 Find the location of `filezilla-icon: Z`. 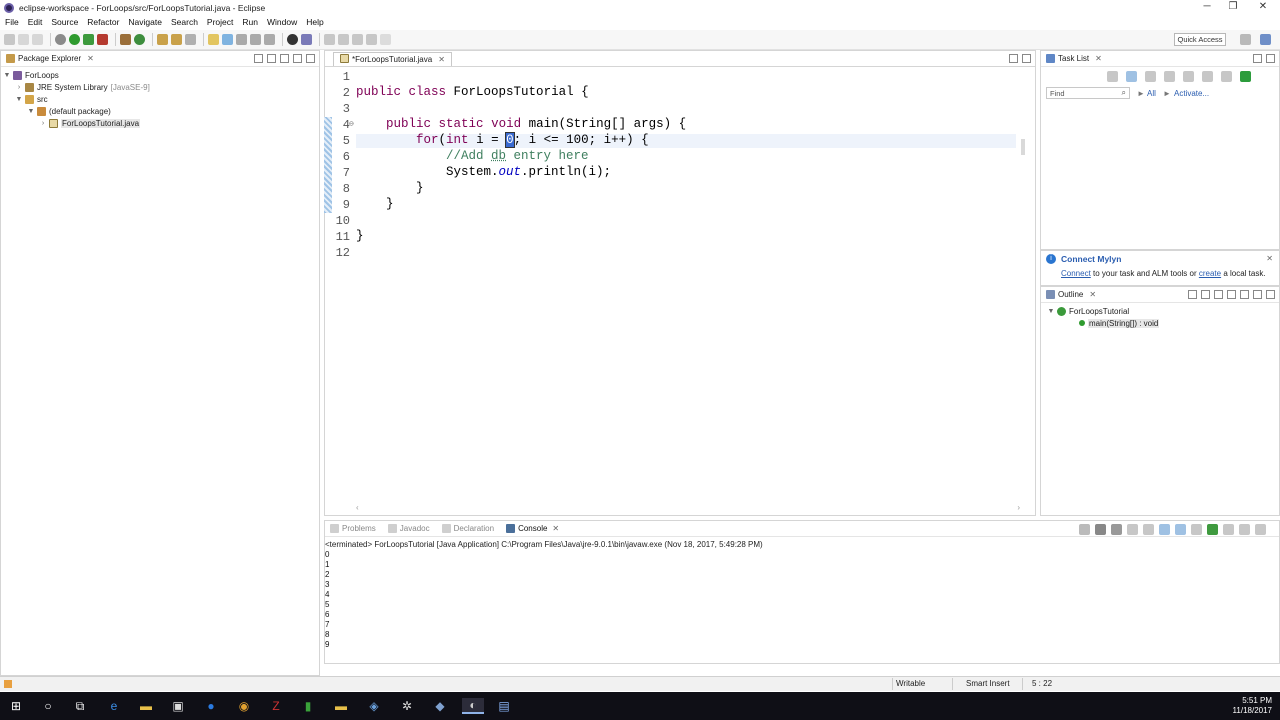

filezilla-icon: Z is located at coordinates (276, 706).